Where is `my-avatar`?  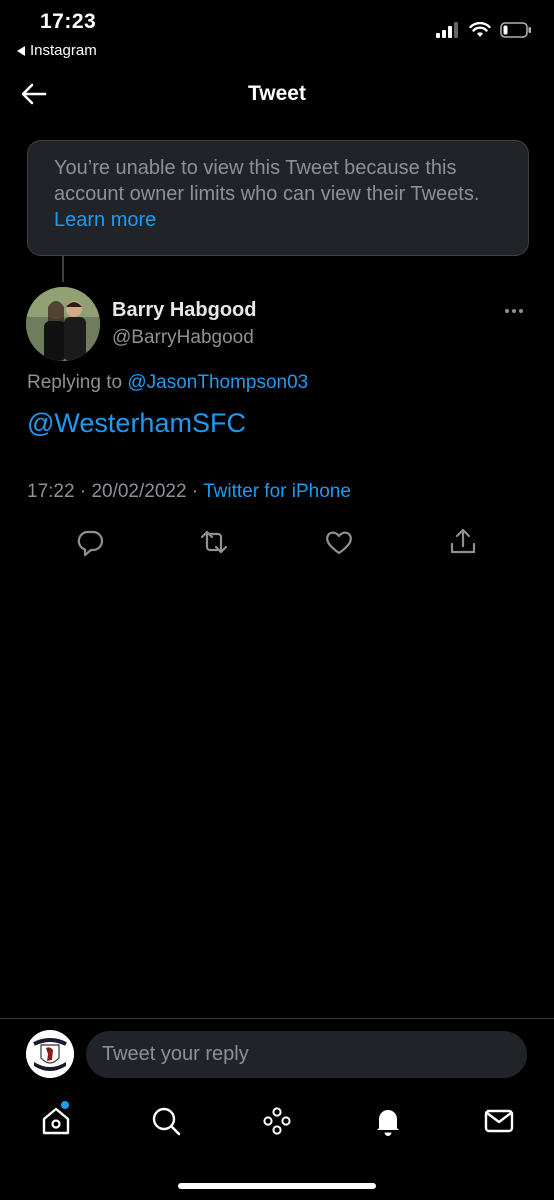 my-avatar is located at coordinates (50, 1054).